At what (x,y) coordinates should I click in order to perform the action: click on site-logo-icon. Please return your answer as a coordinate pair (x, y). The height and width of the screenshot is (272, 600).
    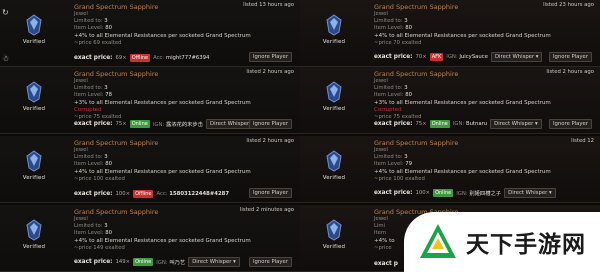
    Looking at the image, I should click on (438, 241).